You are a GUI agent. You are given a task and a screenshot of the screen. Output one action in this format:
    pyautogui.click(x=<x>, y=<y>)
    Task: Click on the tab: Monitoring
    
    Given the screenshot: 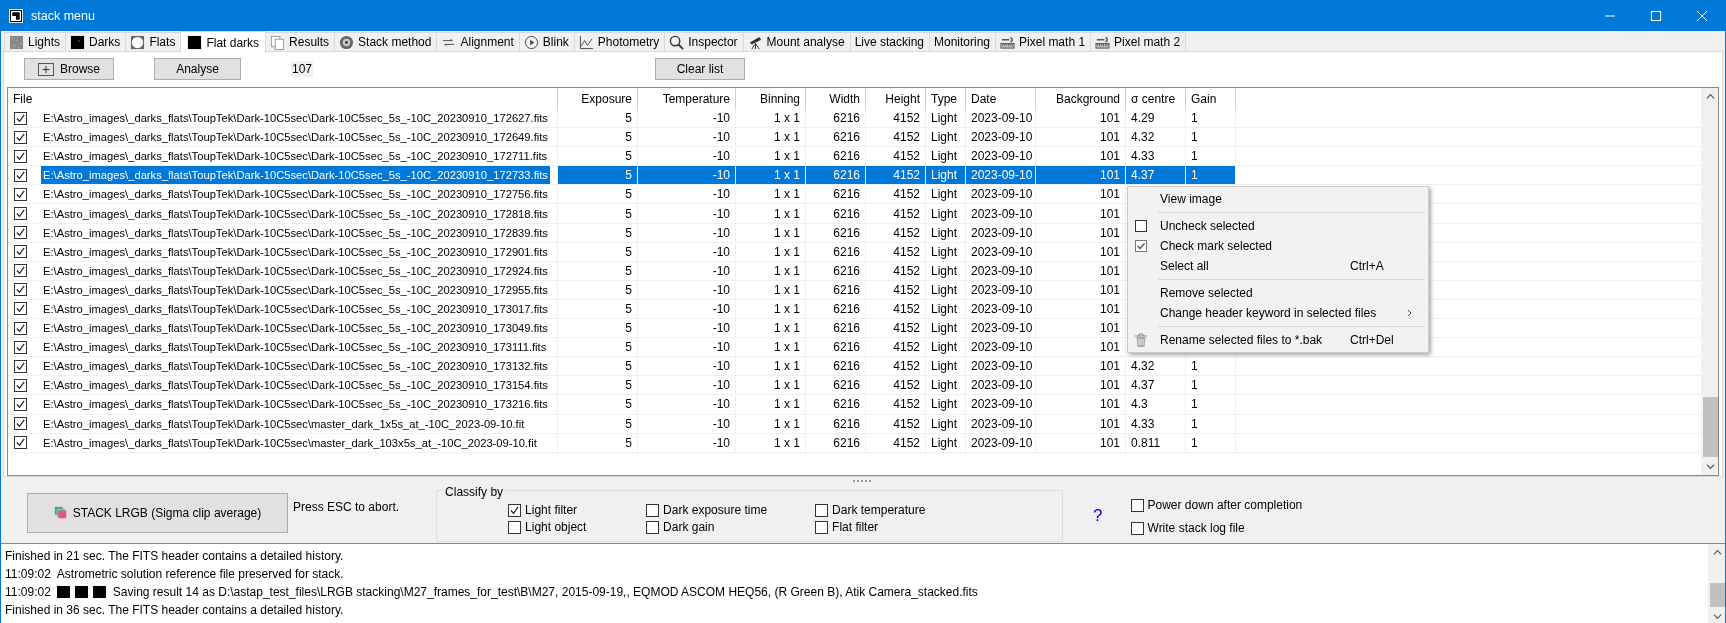 What is the action you would take?
    pyautogui.click(x=963, y=41)
    